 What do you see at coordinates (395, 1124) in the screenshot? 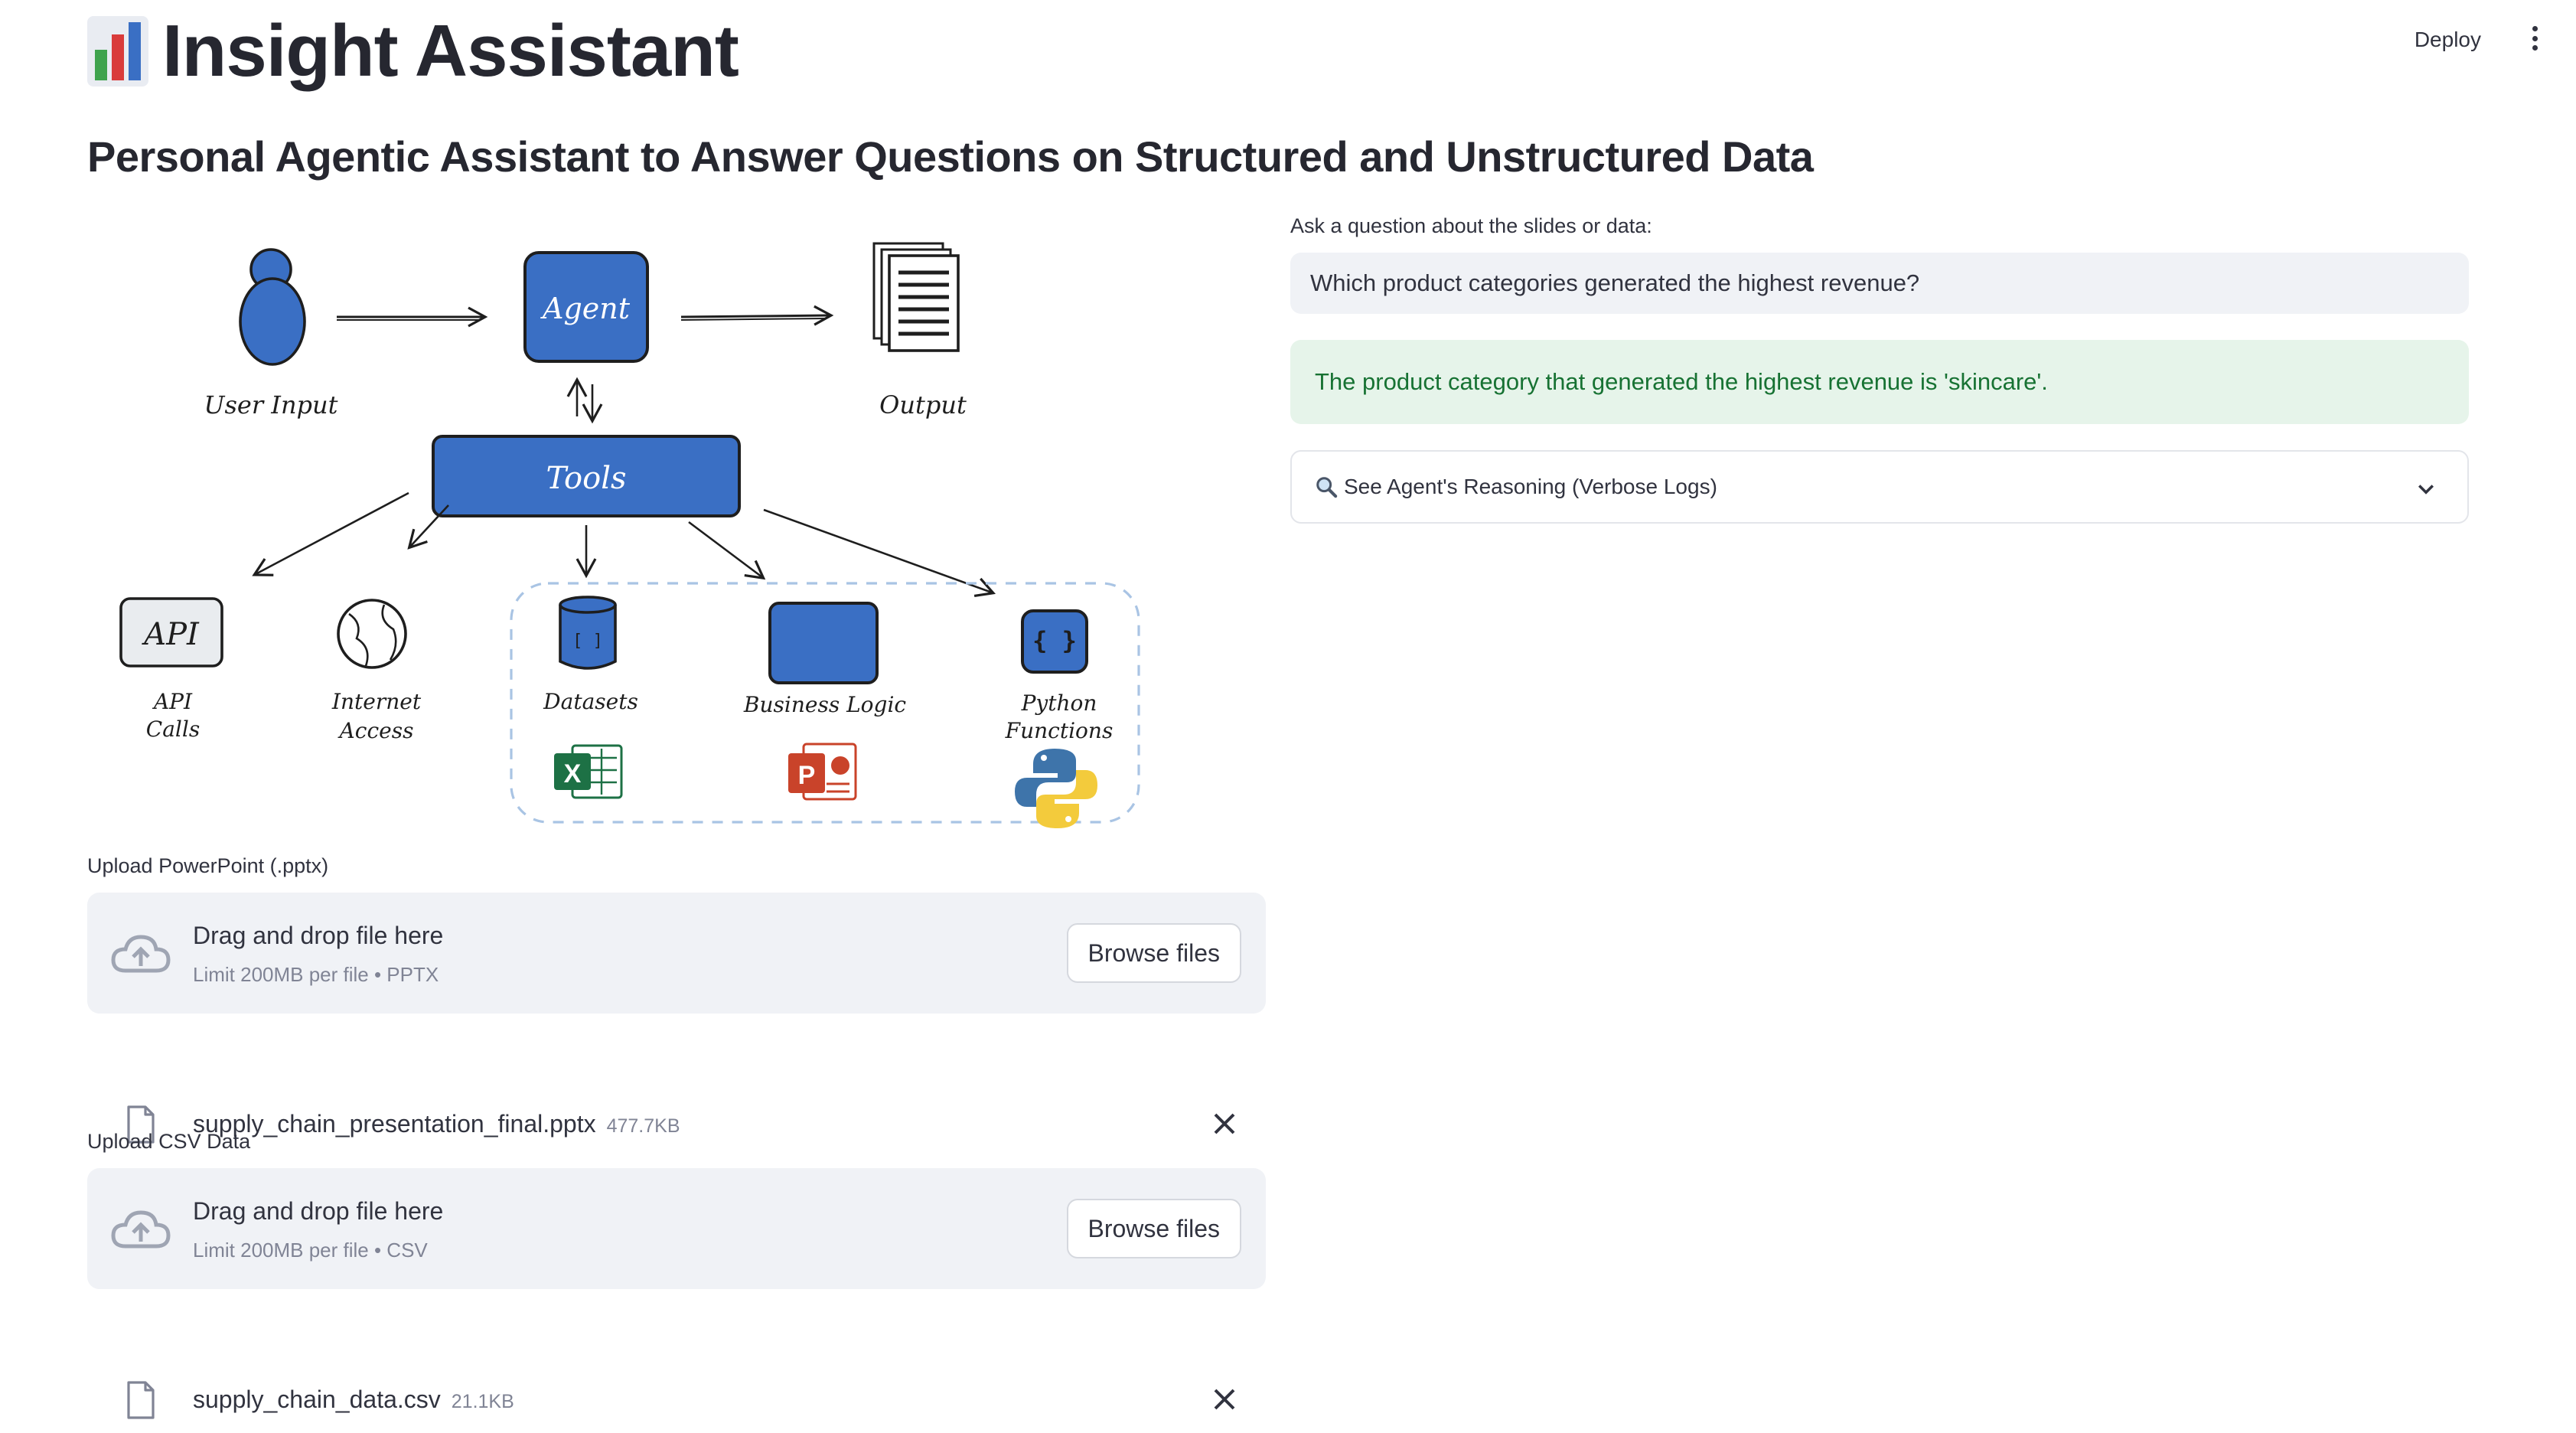
I see `file-name-text: supply_chain_presentation_final.pptx` at bounding box center [395, 1124].